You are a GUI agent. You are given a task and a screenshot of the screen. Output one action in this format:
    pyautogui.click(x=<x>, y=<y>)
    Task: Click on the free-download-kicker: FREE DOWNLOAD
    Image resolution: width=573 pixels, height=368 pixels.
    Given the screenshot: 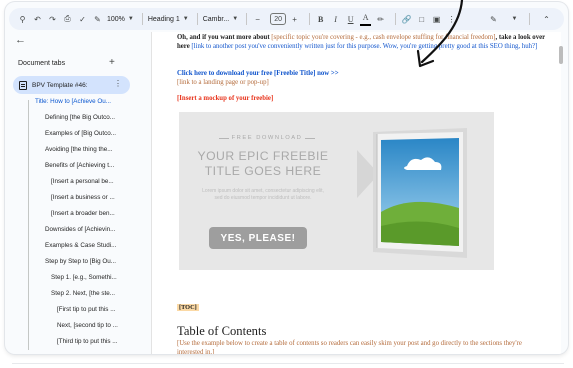 What is the action you would take?
    pyautogui.click(x=267, y=138)
    